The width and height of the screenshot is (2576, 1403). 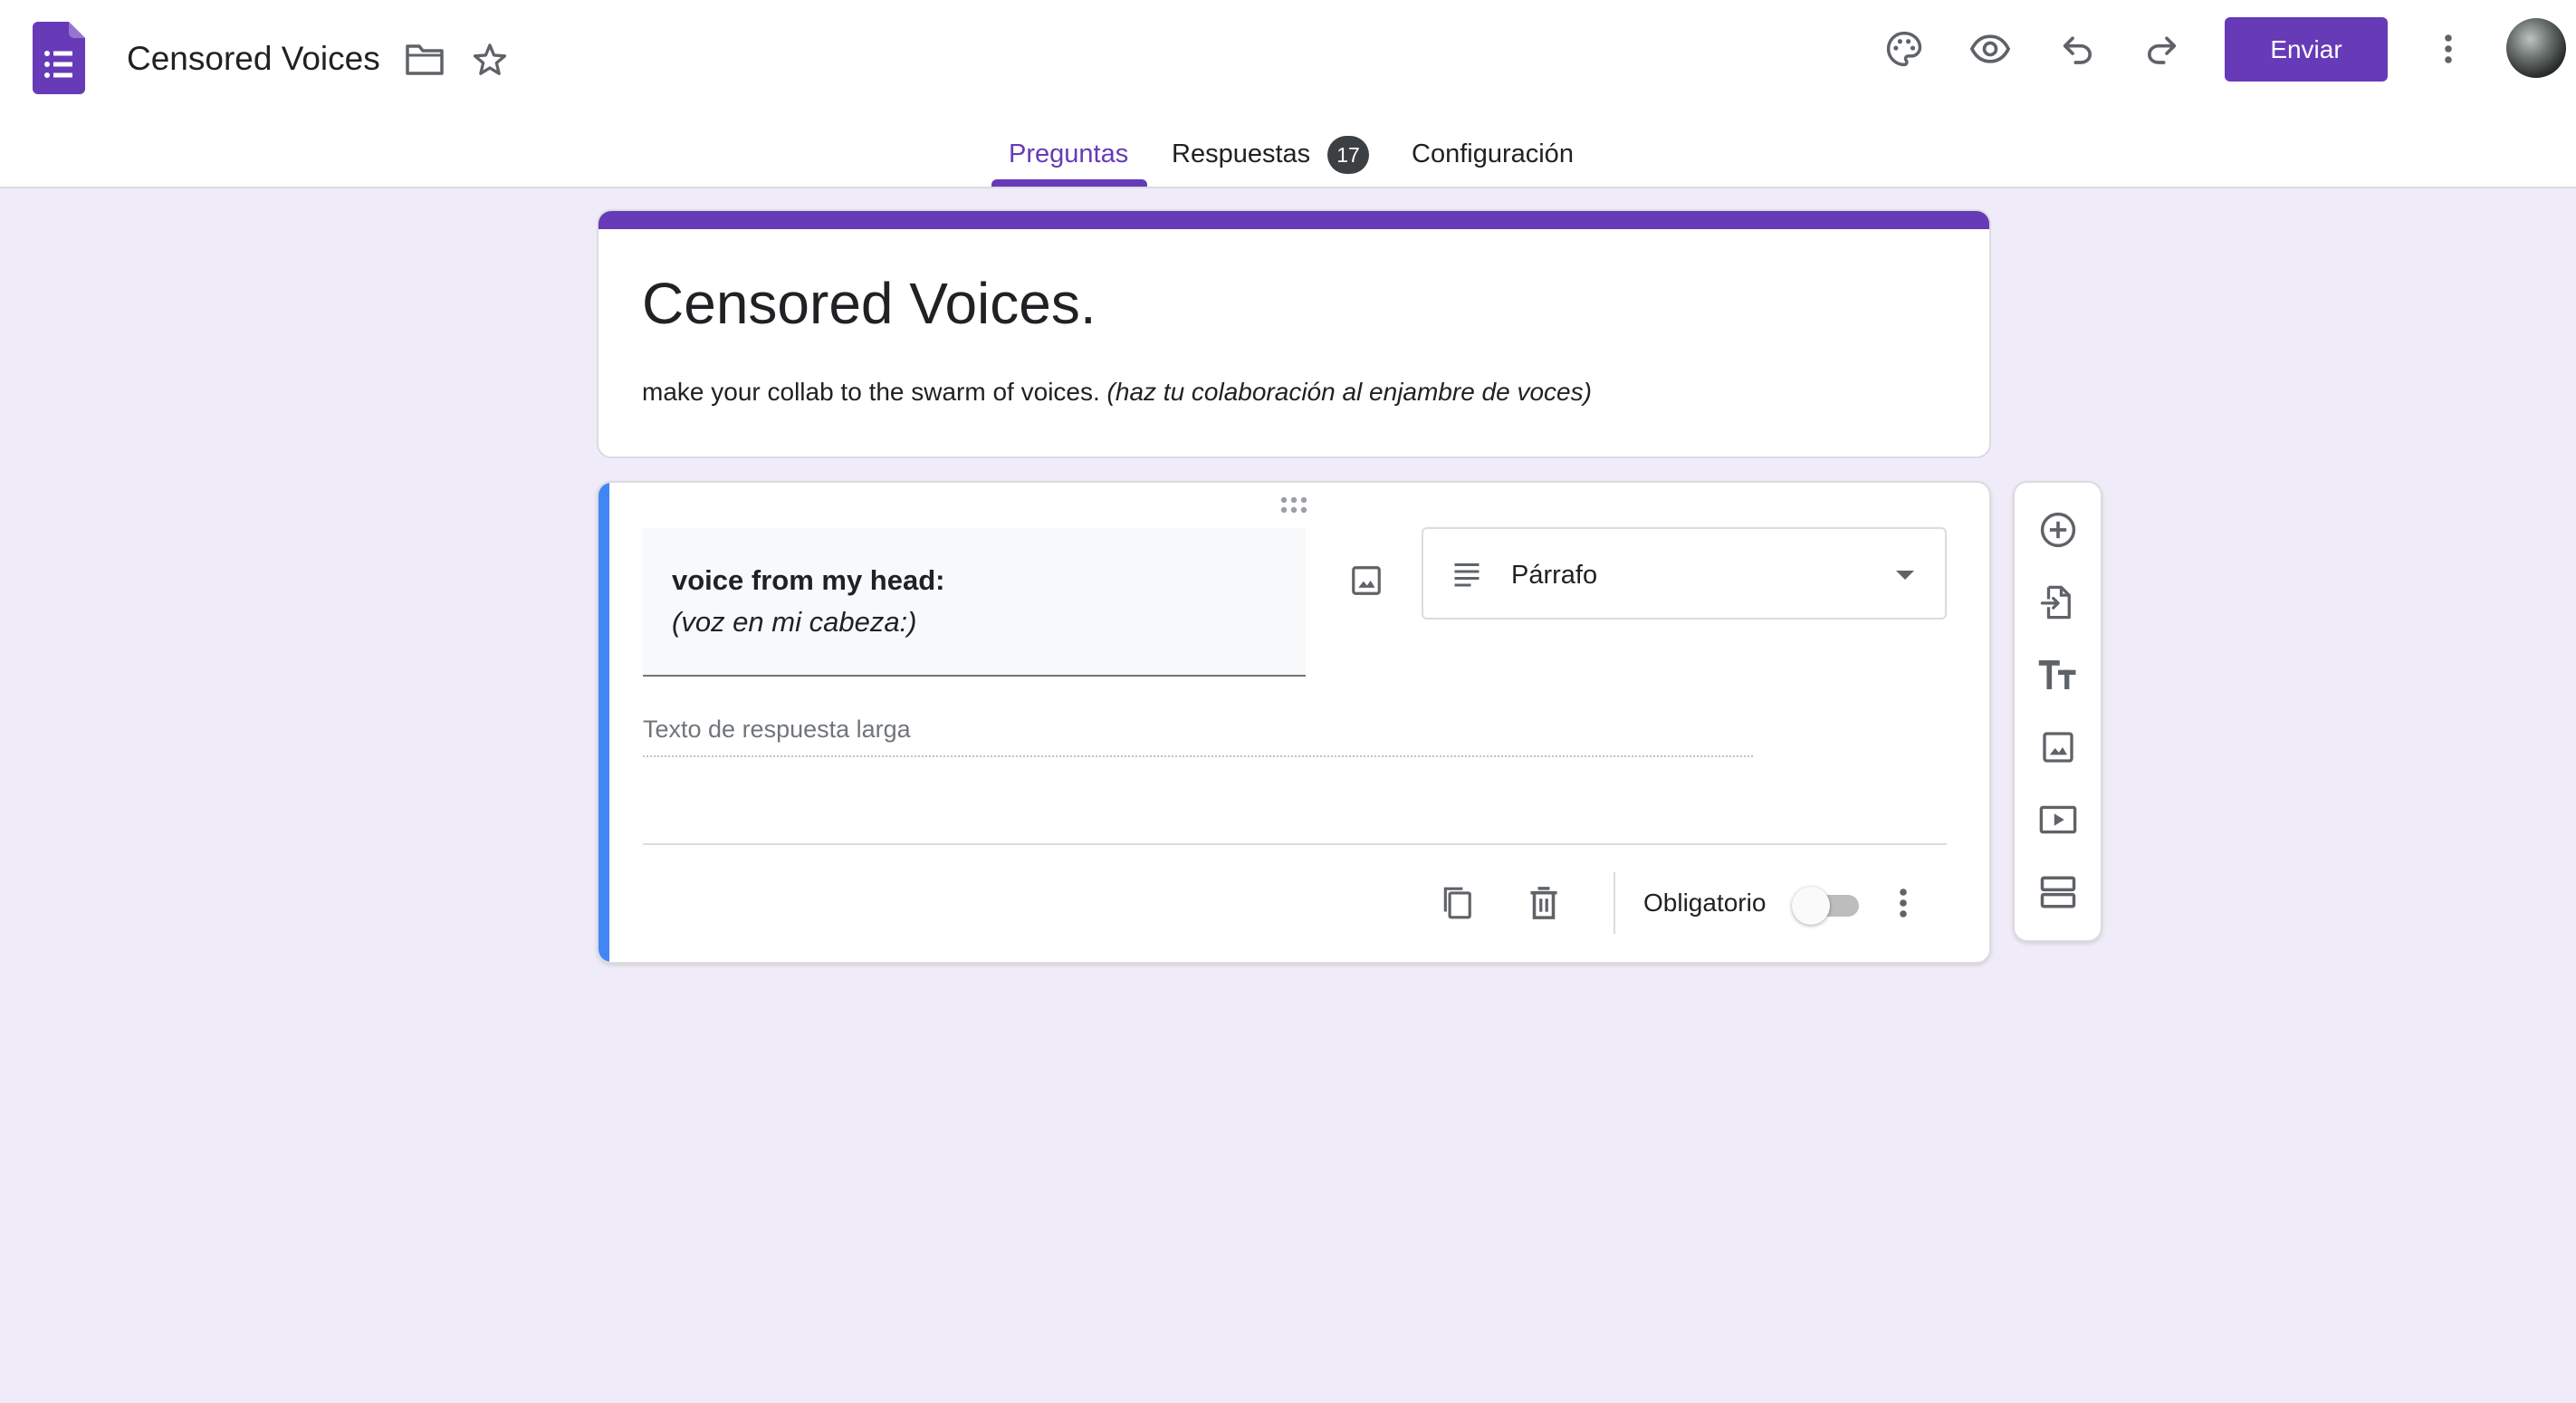 What do you see at coordinates (1294, 220) in the screenshot?
I see `title-card-accent` at bounding box center [1294, 220].